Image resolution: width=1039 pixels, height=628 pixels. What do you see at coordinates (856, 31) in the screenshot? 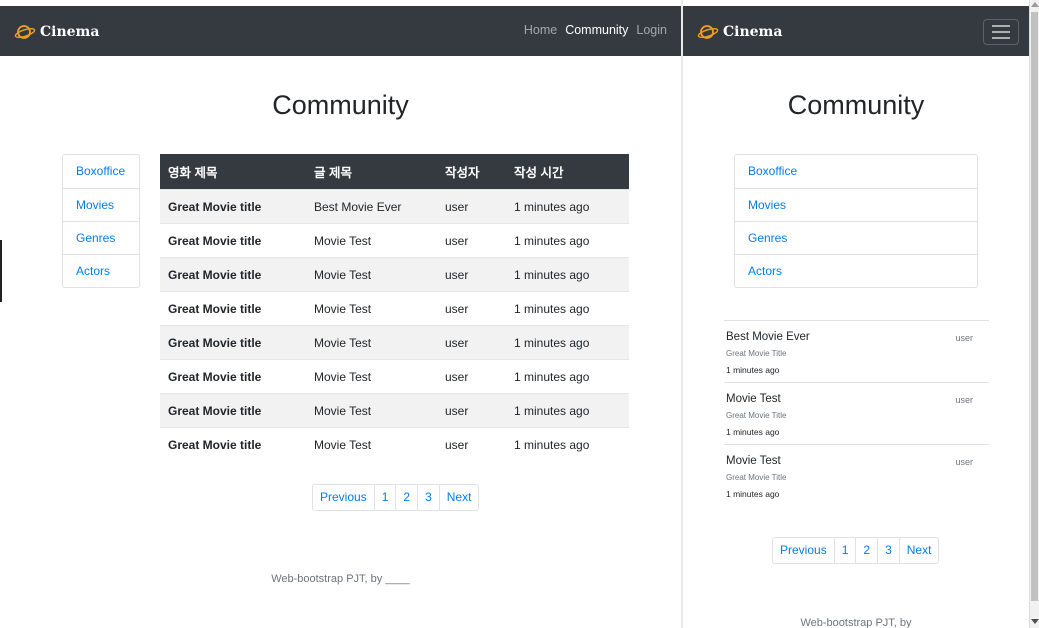
I see `navbar-mobile: Cinema` at bounding box center [856, 31].